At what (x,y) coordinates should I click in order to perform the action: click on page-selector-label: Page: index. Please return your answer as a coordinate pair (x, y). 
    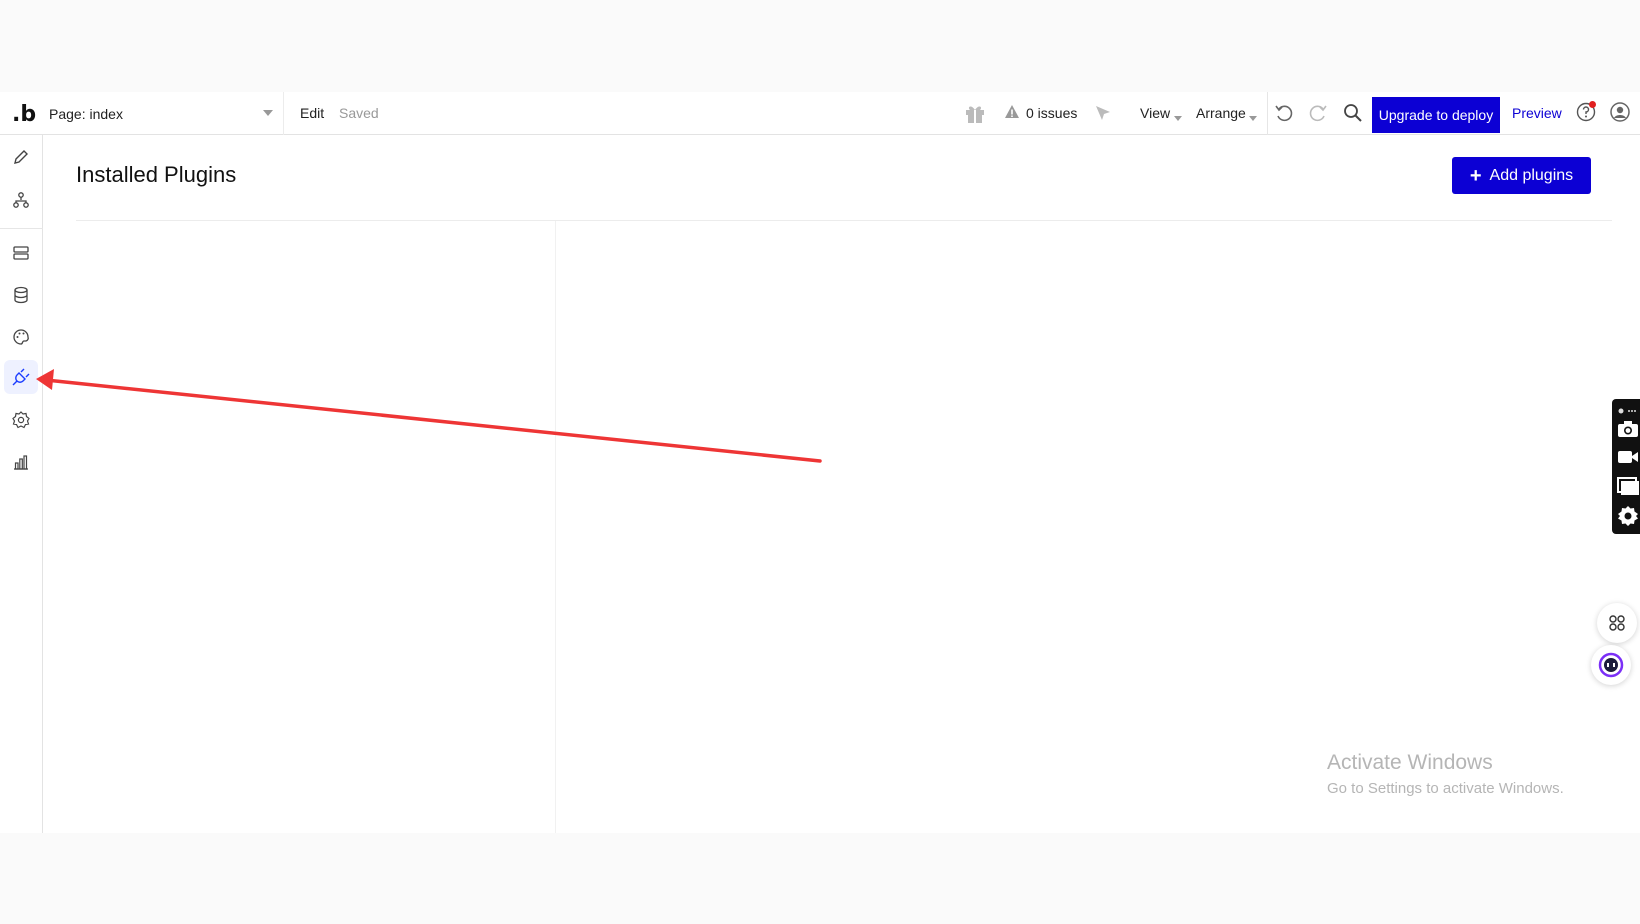
    Looking at the image, I should click on (86, 113).